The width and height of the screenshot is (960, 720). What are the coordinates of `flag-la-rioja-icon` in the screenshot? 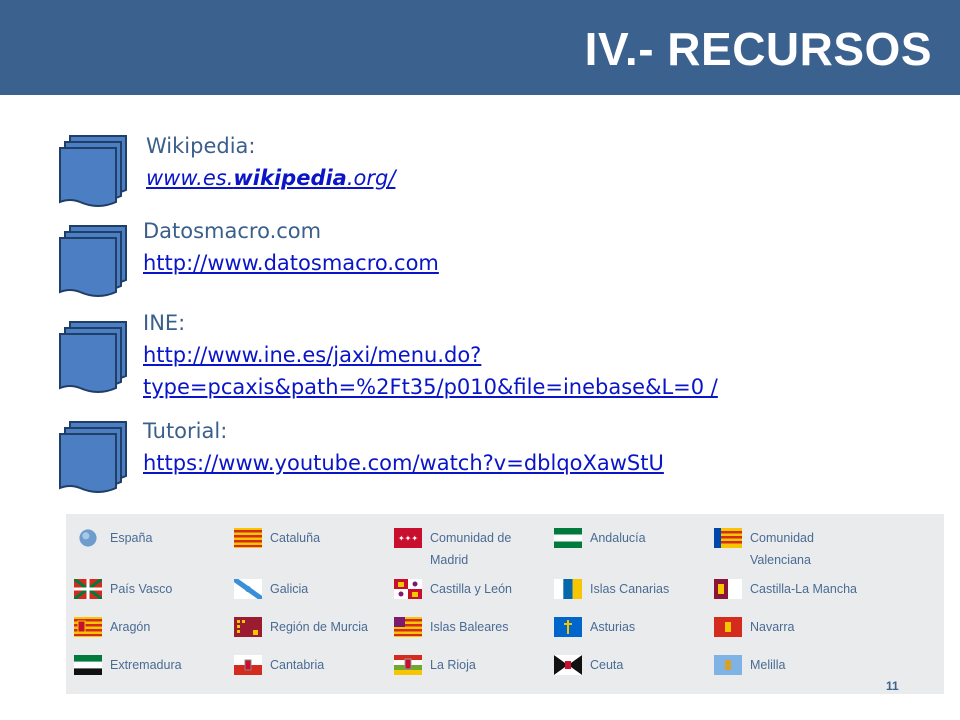 It's located at (408, 665).